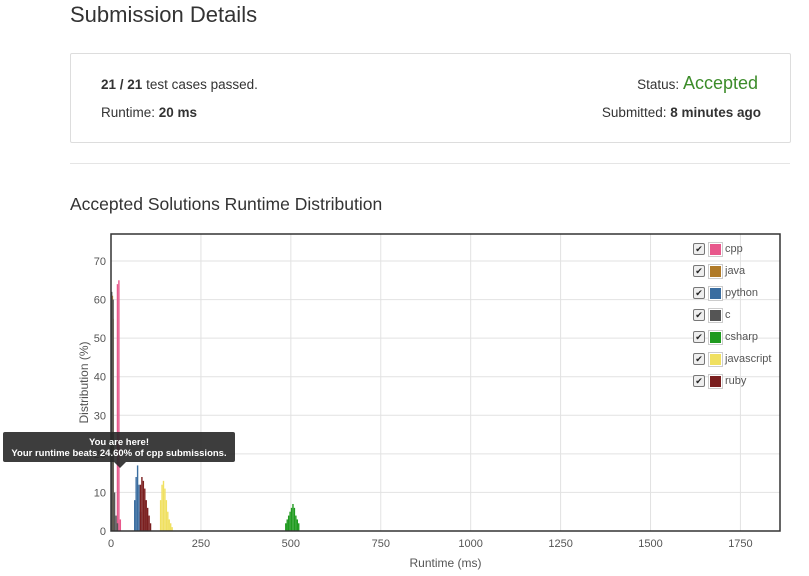 This screenshot has height=576, width=809. Describe the element at coordinates (200, 84) in the screenshot. I see `passed-suffix: test cases passed.` at that location.